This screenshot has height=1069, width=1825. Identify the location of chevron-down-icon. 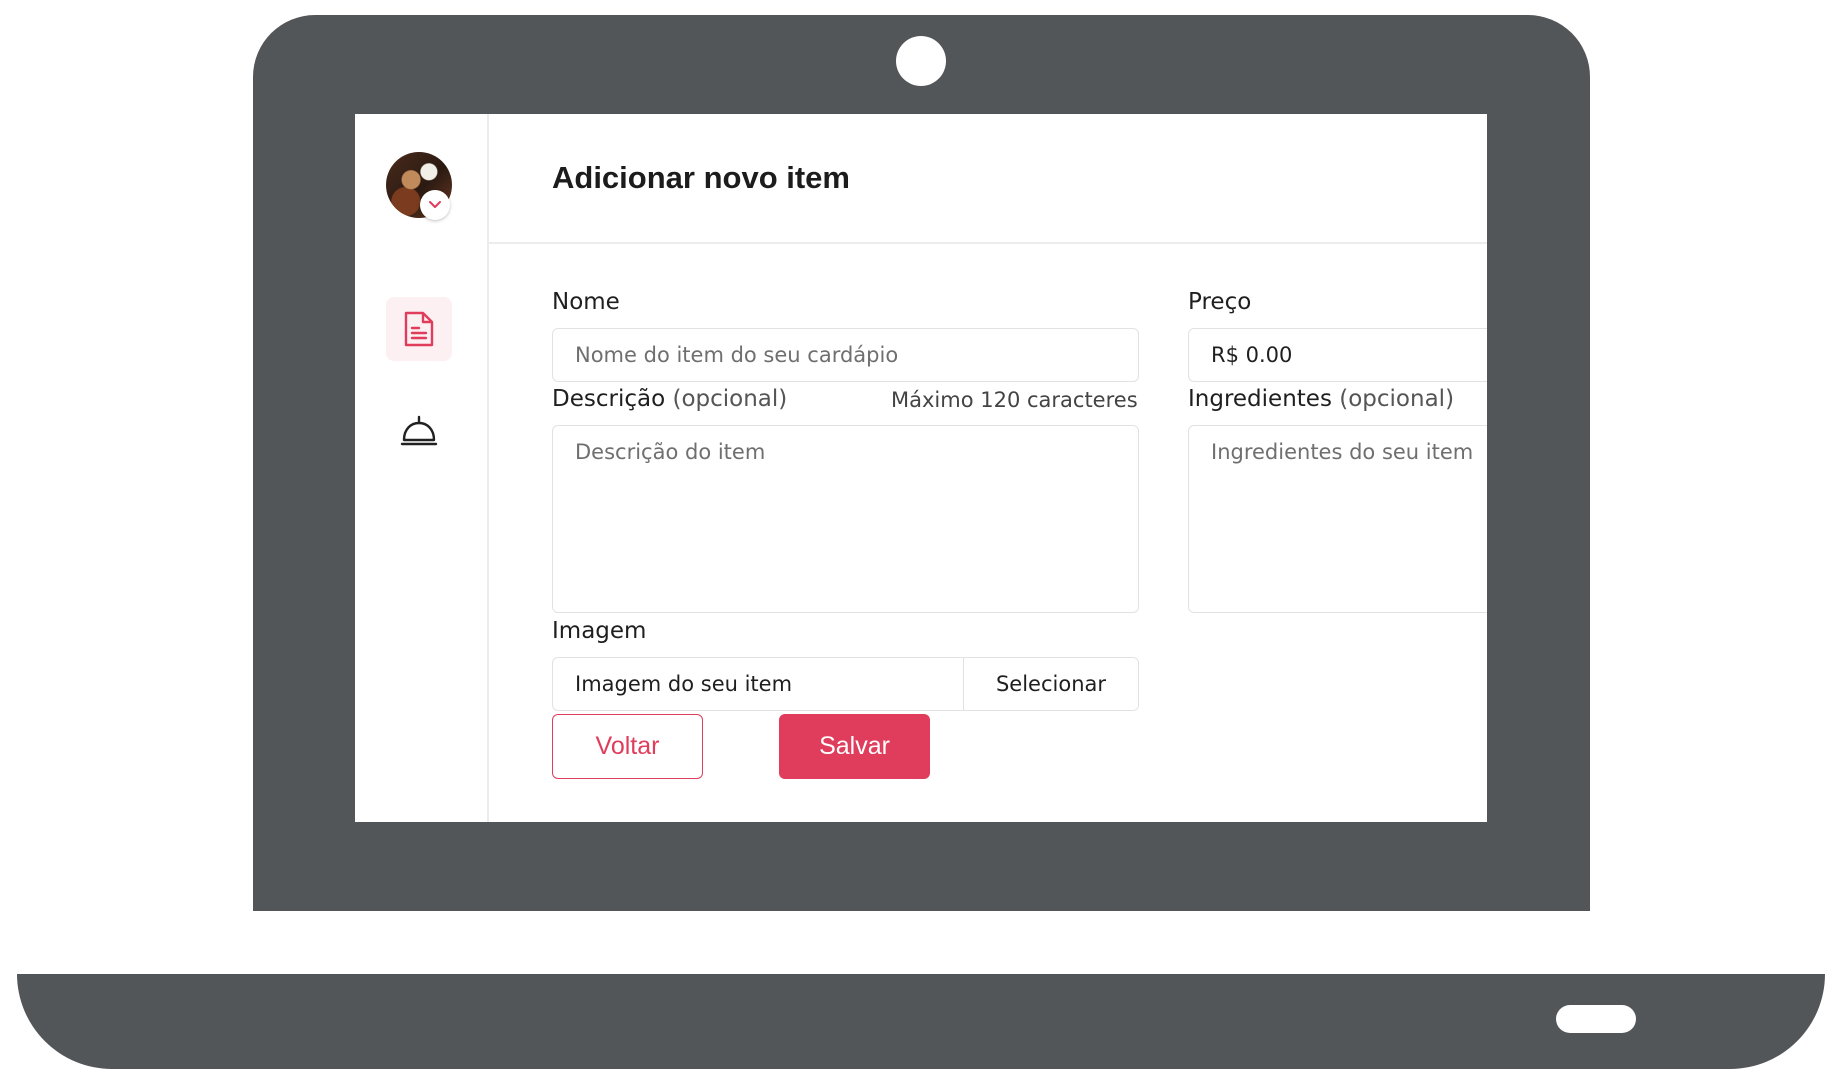
(435, 204).